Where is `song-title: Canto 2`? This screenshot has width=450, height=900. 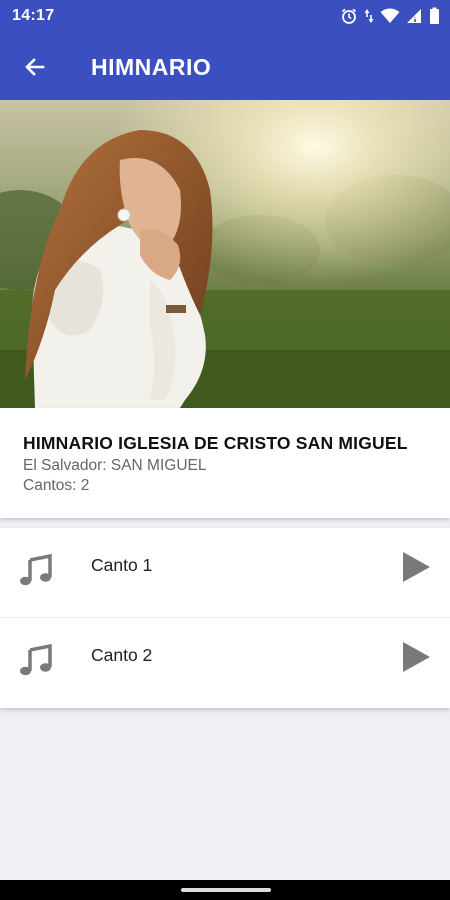 song-title: Canto 2 is located at coordinates (122, 655).